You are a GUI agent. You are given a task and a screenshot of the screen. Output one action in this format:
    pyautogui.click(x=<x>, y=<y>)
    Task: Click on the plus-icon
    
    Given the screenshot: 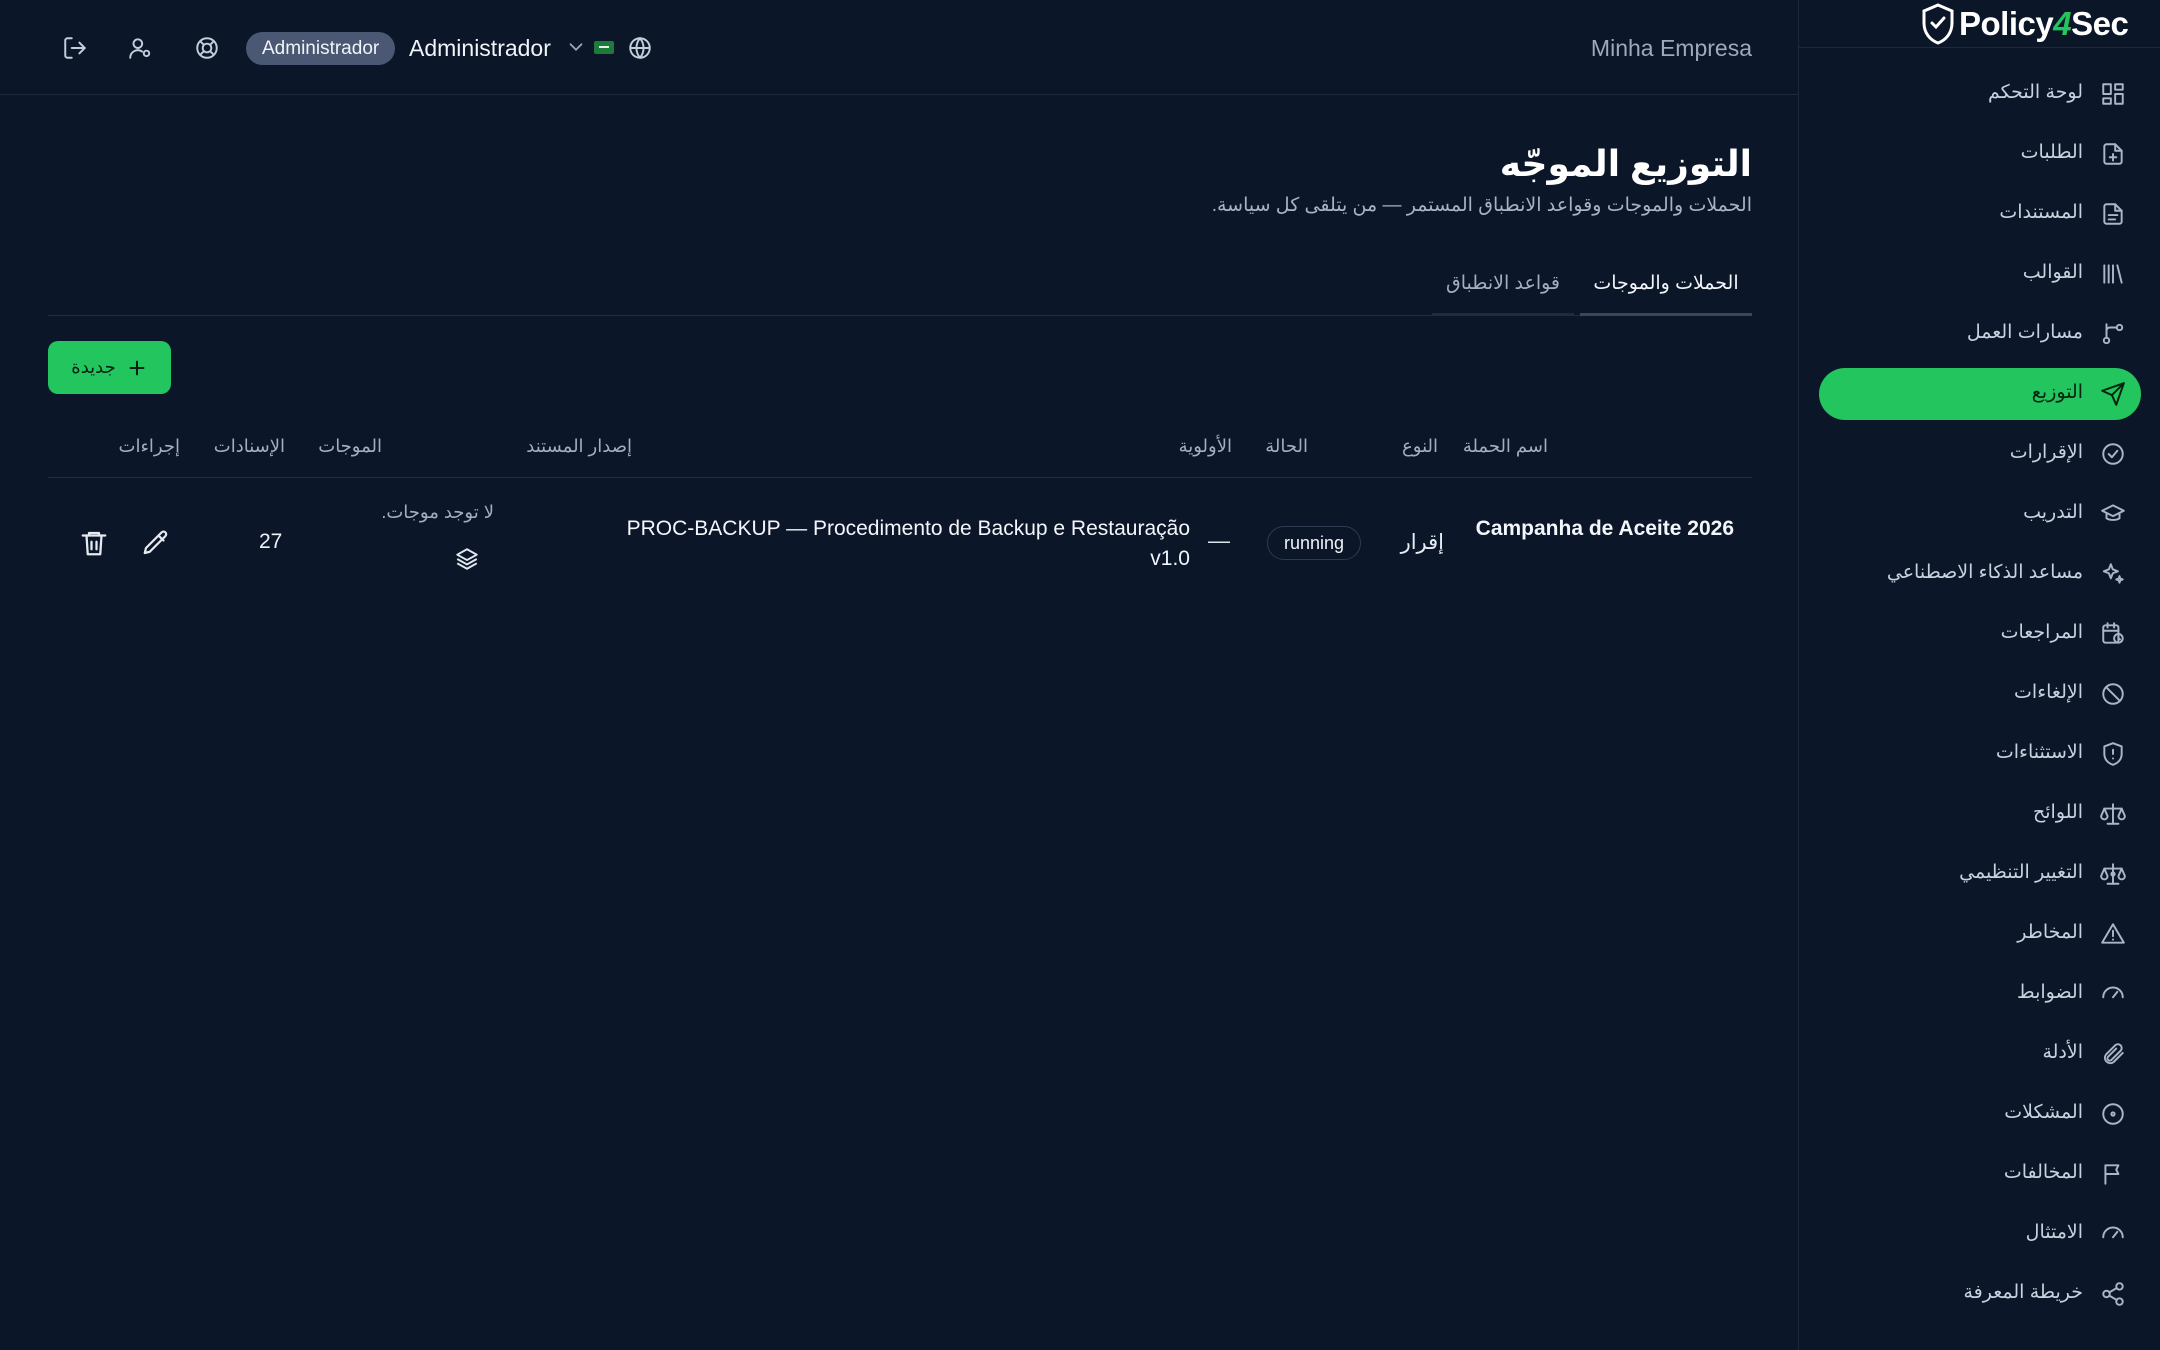 What is the action you would take?
    pyautogui.click(x=137, y=367)
    